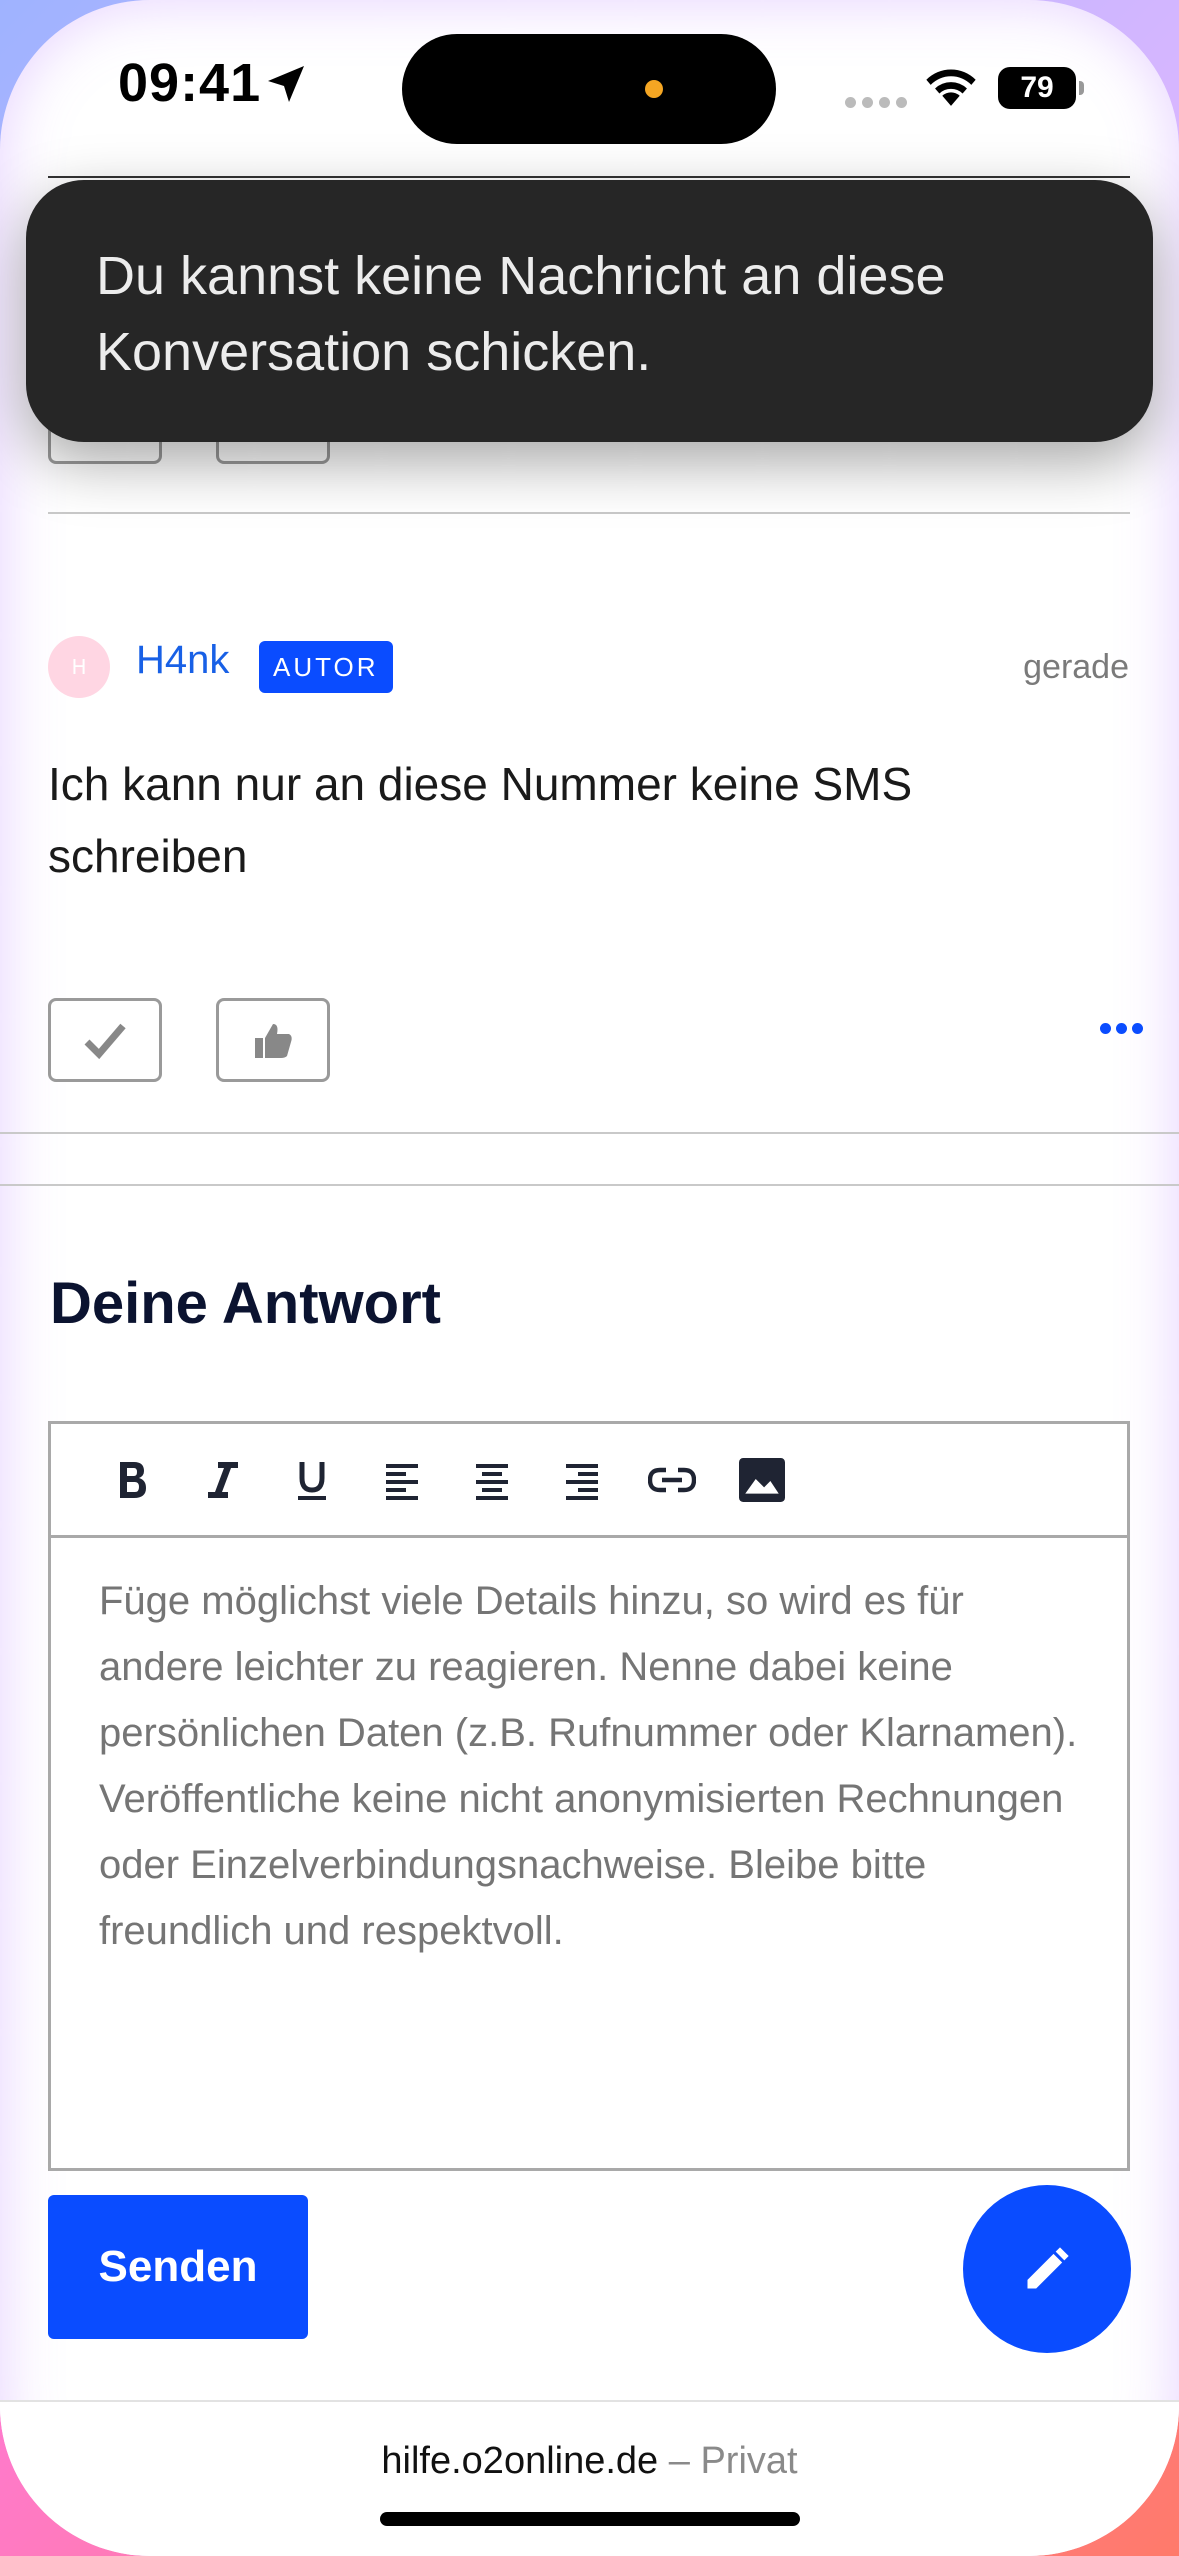 This screenshot has width=1179, height=2556. I want to click on location-arrow-icon, so click(286, 84).